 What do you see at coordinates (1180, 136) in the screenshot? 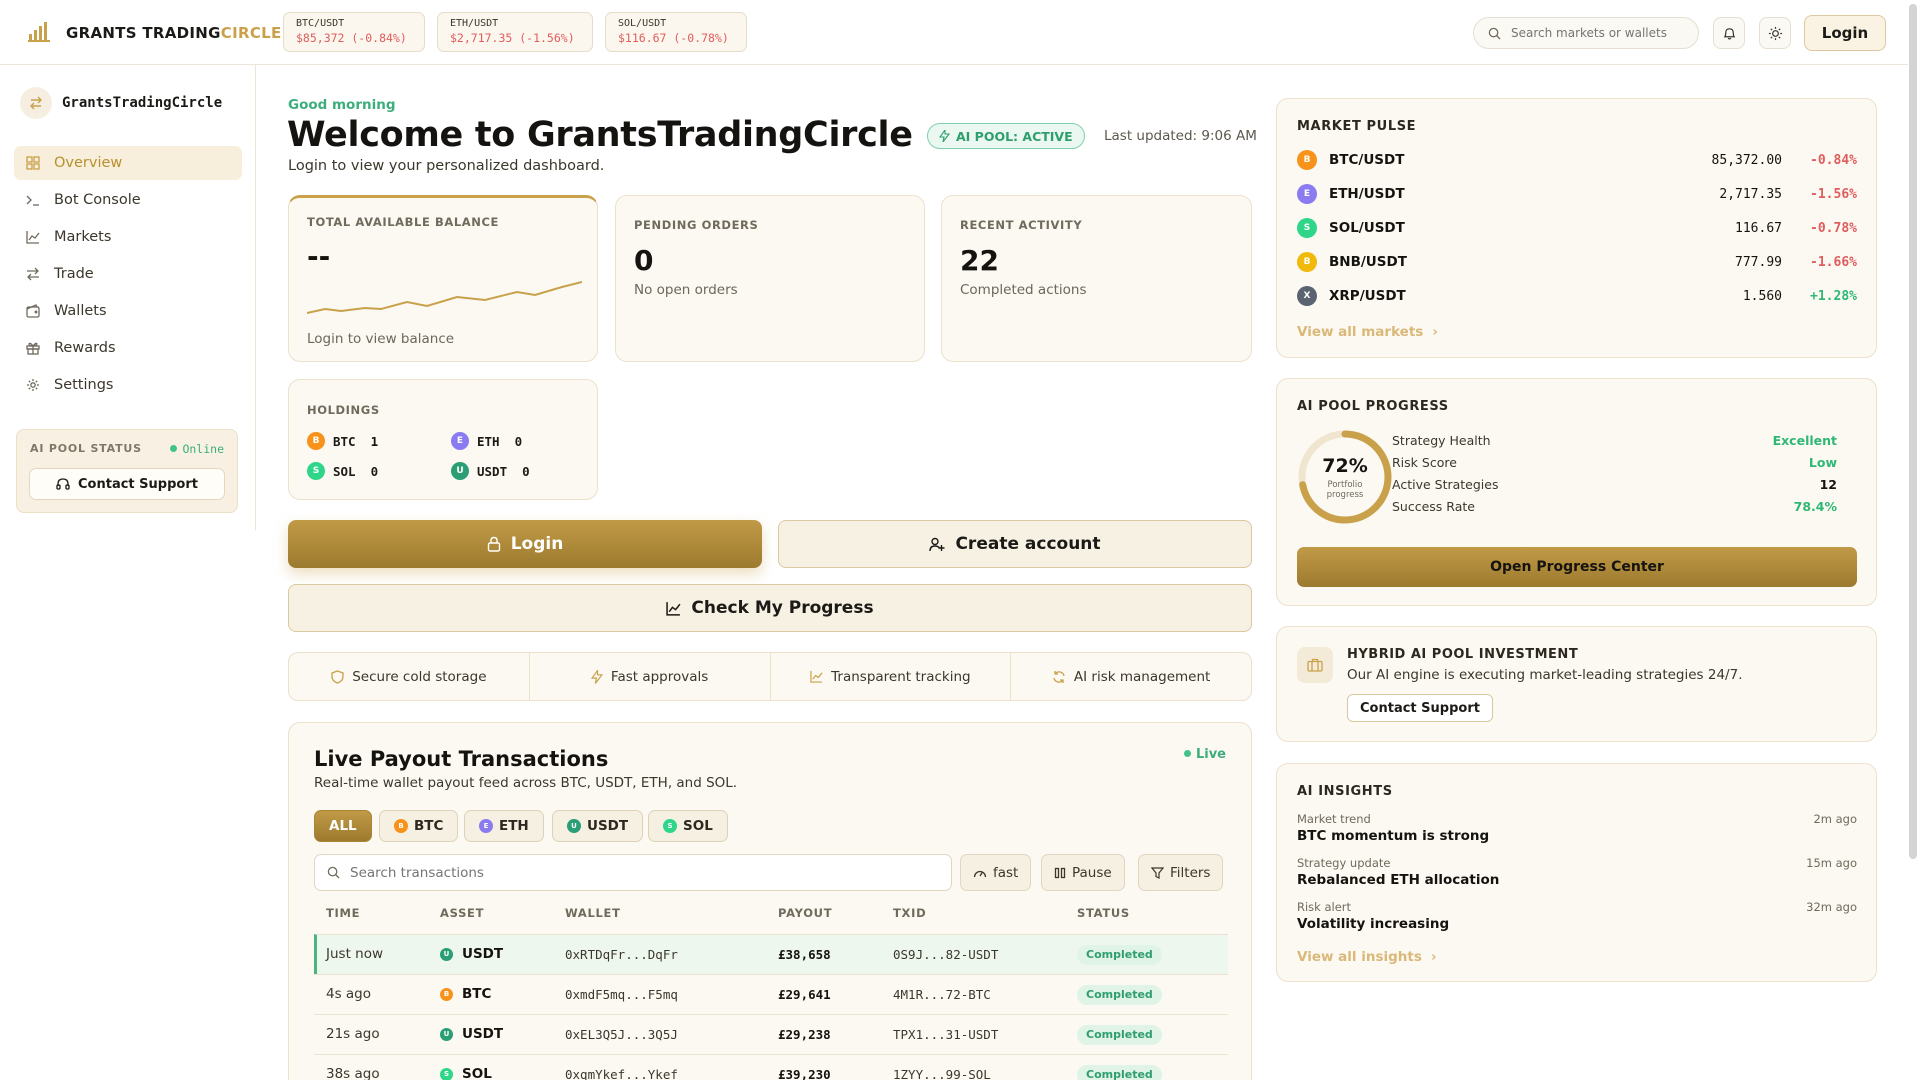
I see `last-updated: Last updated: 9:06 AM` at bounding box center [1180, 136].